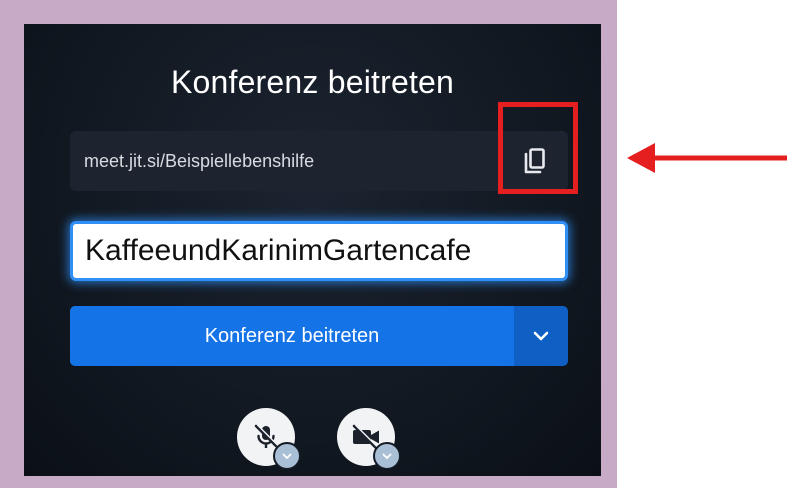  What do you see at coordinates (312, 82) in the screenshot?
I see `page-title: Konferenz beitreten` at bounding box center [312, 82].